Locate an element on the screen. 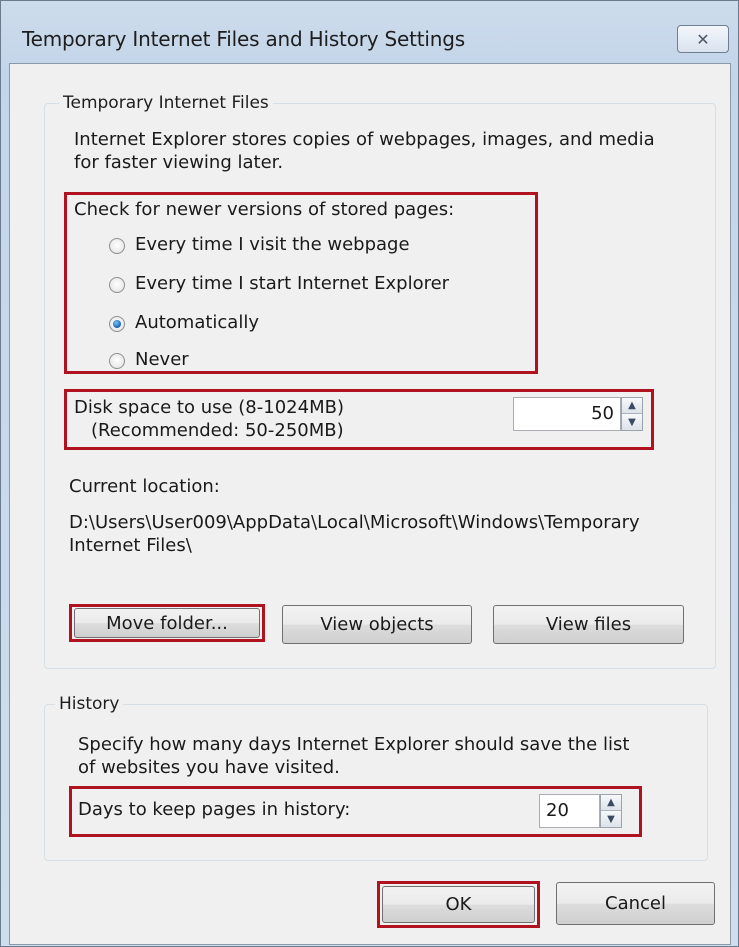  ok-button: OK is located at coordinates (458, 904).